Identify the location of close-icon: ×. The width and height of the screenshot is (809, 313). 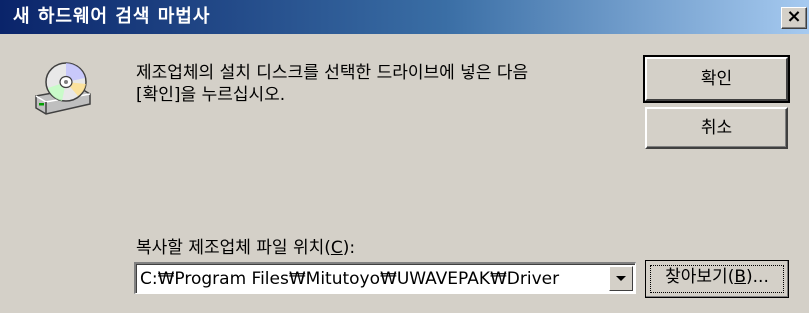
(794, 16).